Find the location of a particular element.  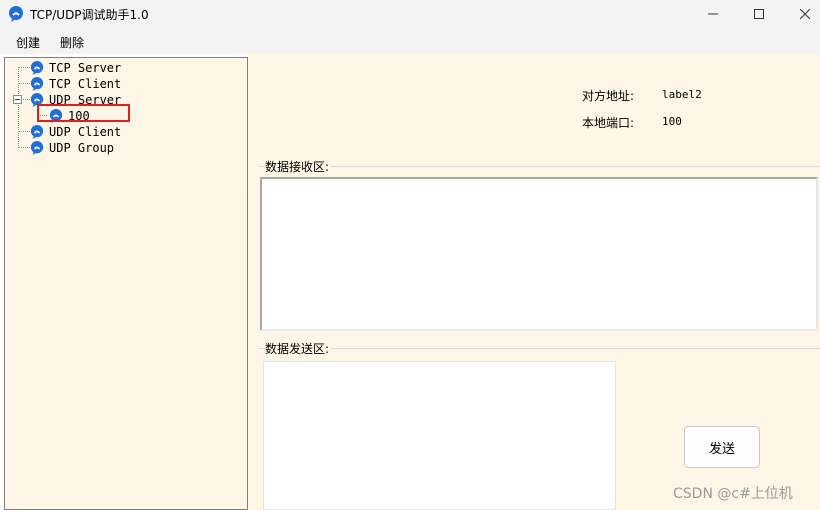

minimize-button is located at coordinates (713, 14).